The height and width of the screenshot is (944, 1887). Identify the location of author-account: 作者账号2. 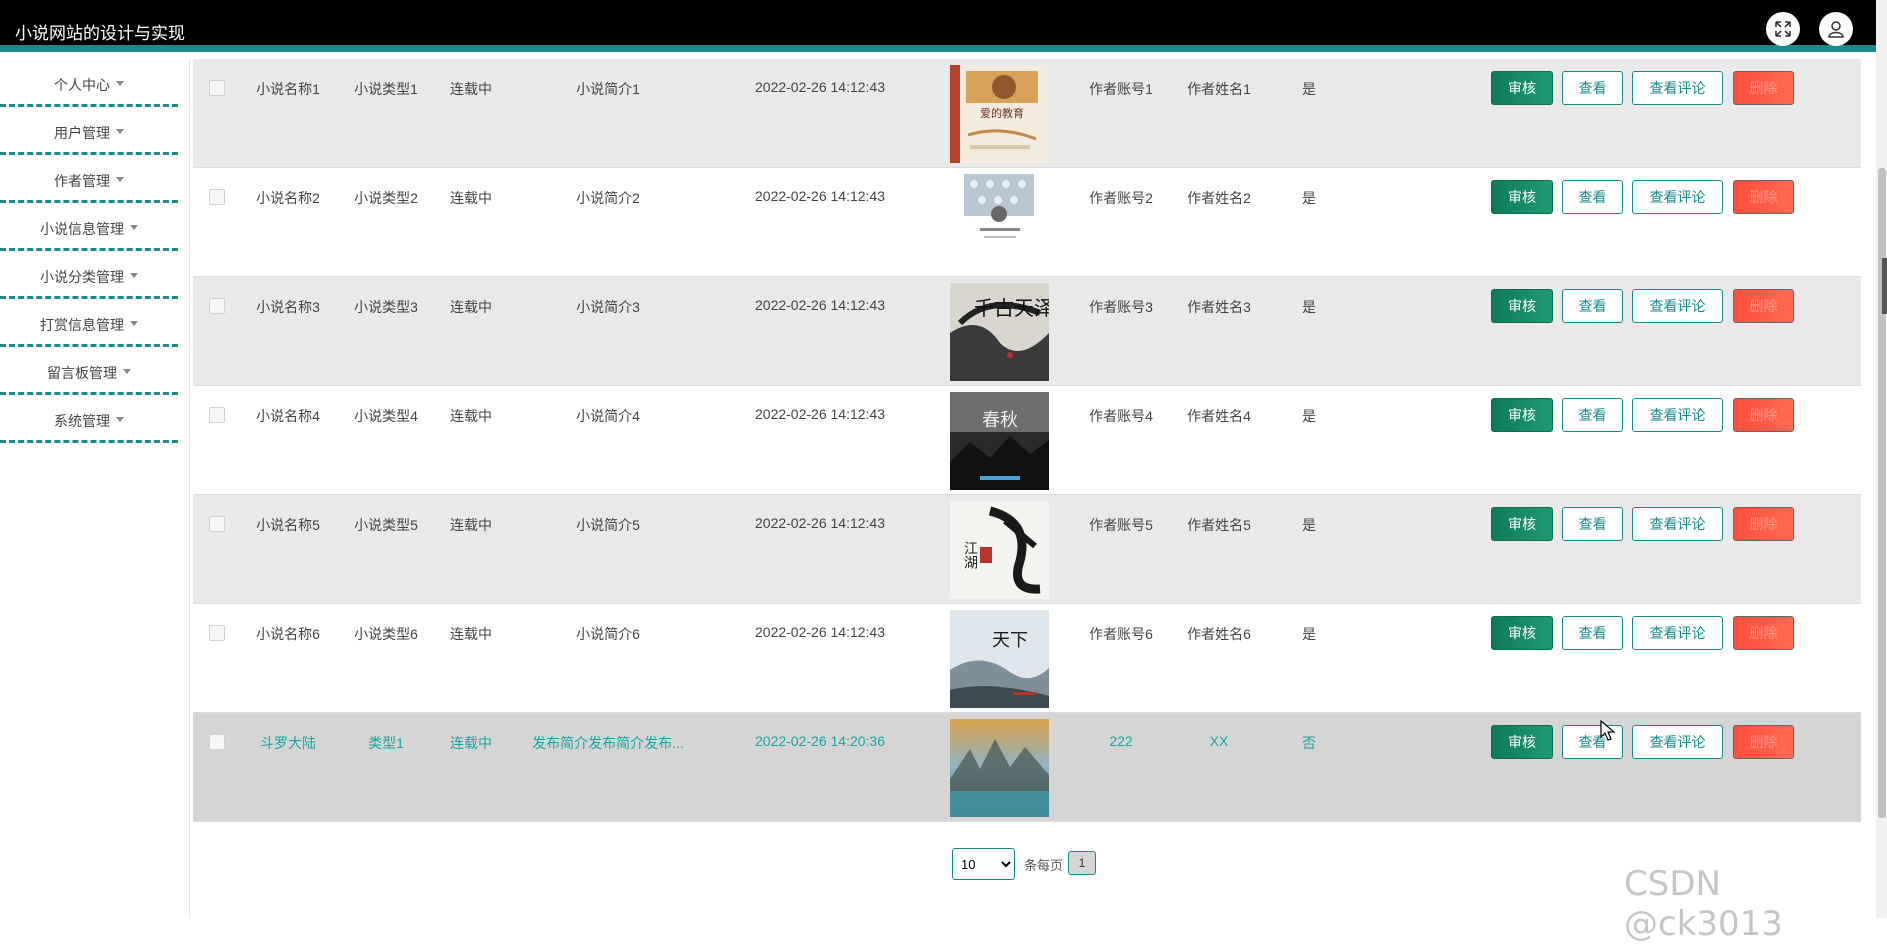
(1121, 198).